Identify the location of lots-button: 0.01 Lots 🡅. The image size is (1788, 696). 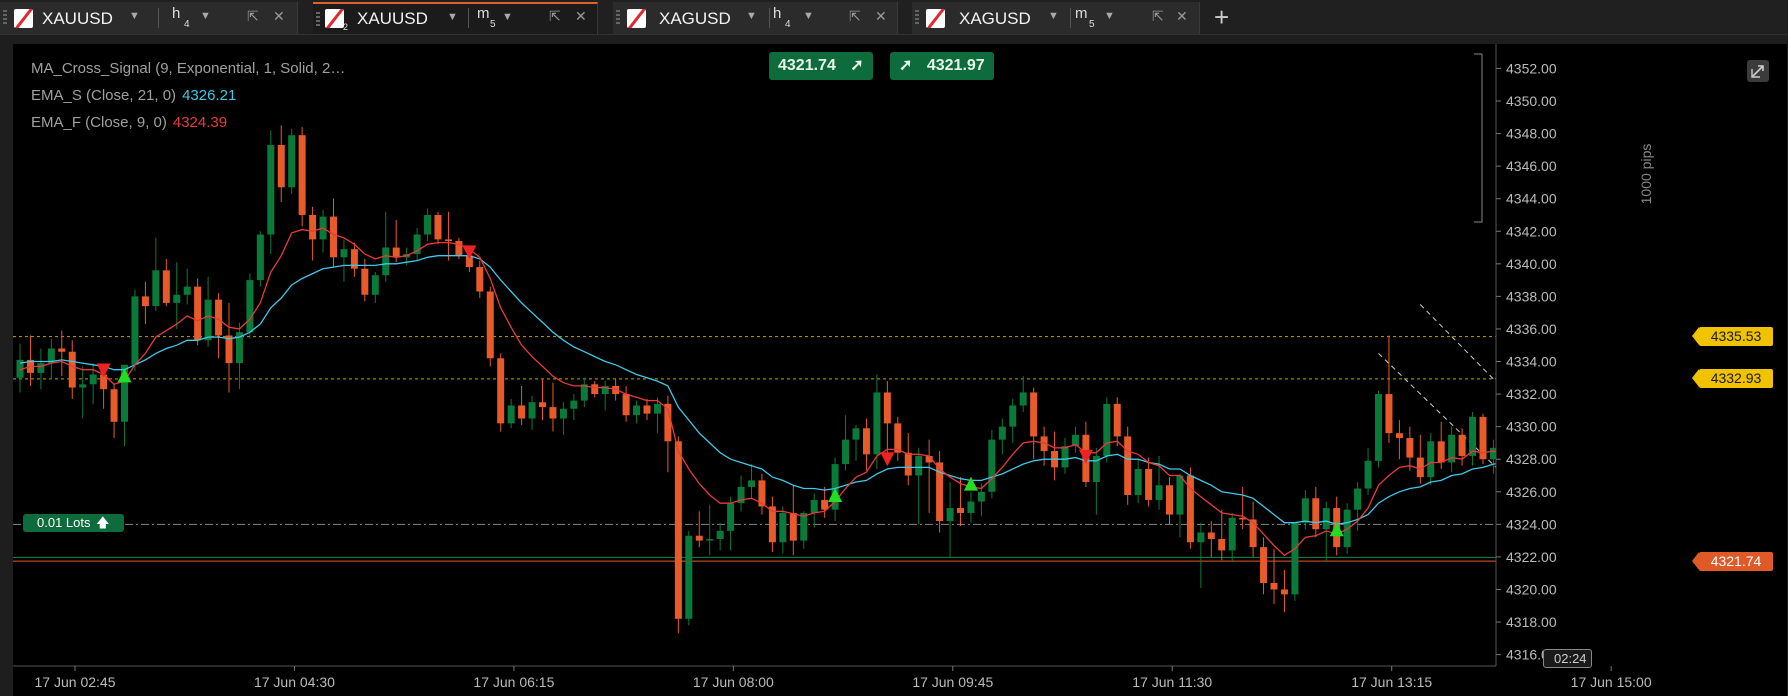
(73, 523).